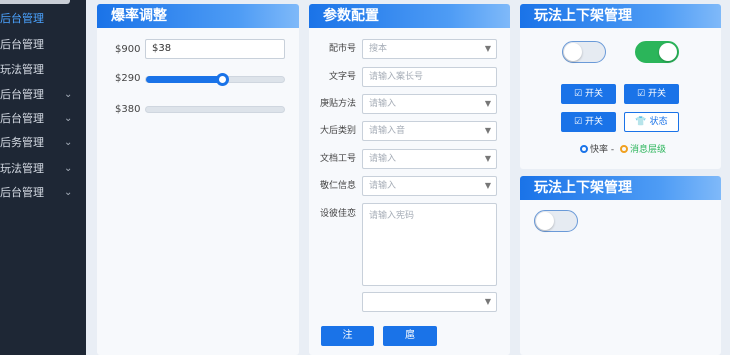 This screenshot has width=730, height=355. I want to click on rate-slider, so click(215, 79).